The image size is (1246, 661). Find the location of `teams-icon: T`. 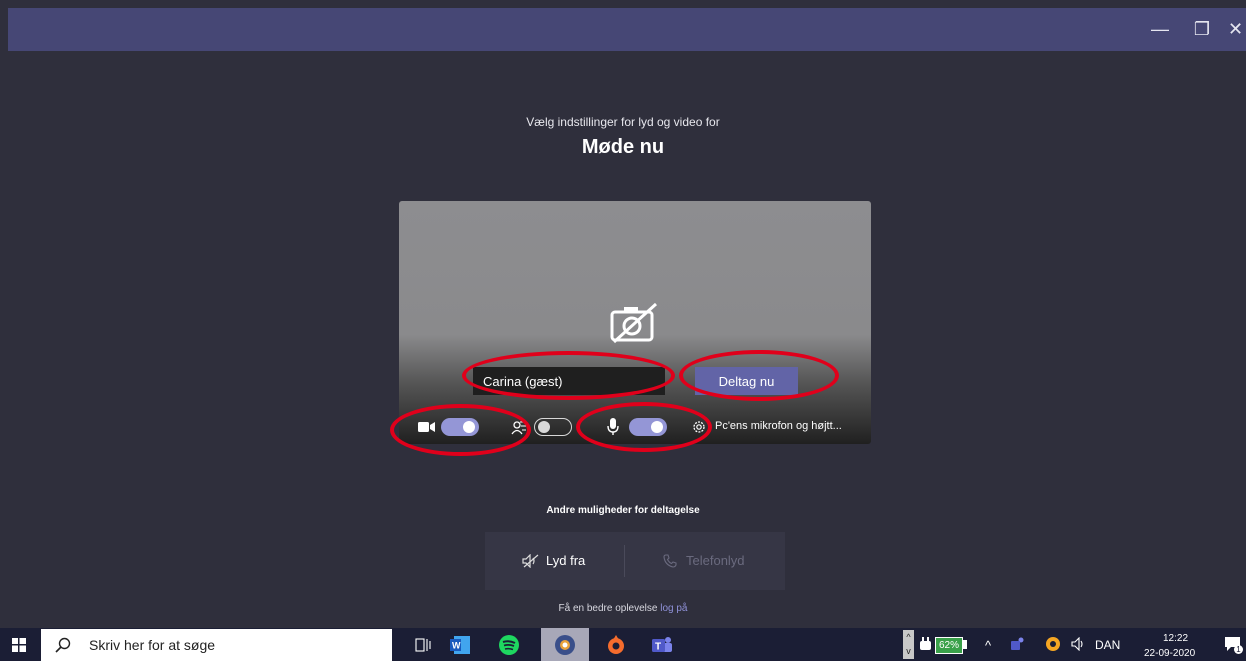

teams-icon: T is located at coordinates (662, 645).